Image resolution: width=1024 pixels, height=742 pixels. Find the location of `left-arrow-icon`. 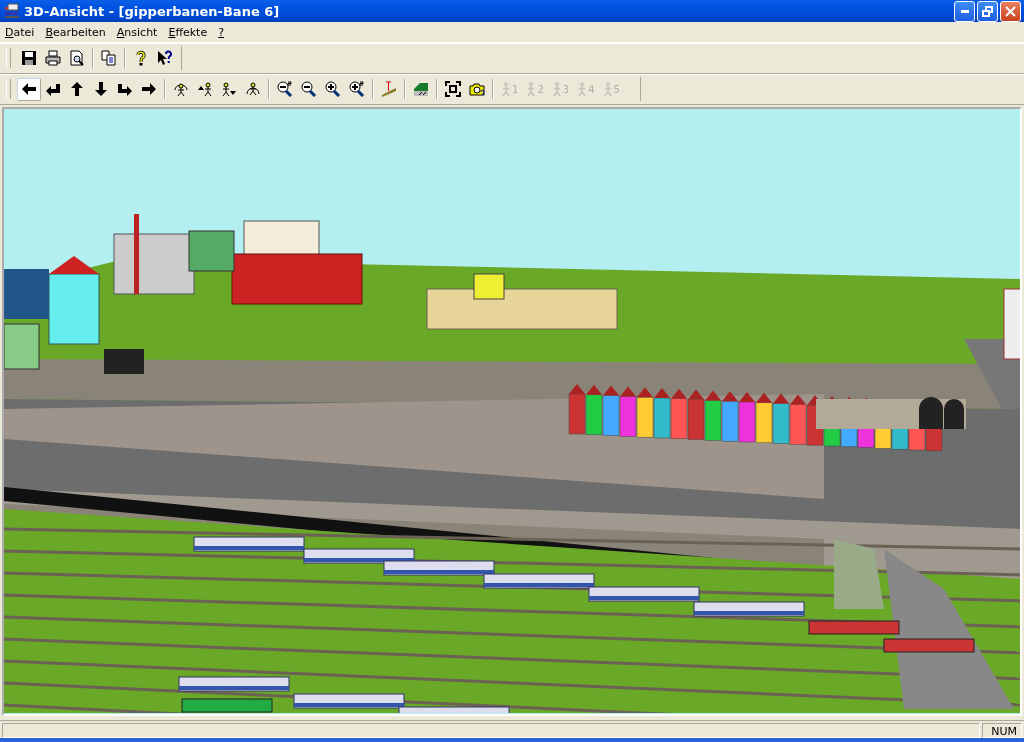

left-arrow-icon is located at coordinates (29, 89).